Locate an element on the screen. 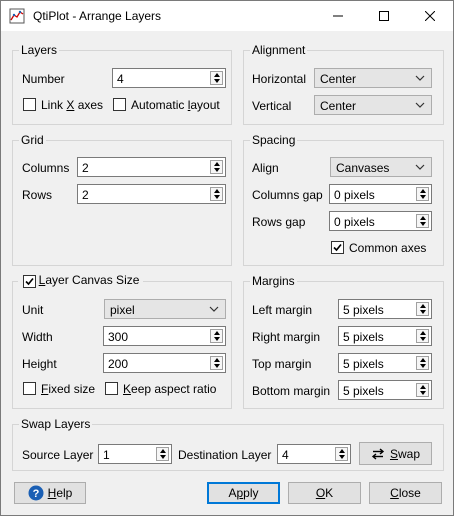 The height and width of the screenshot is (516, 454). apply-button-label: Apply is located at coordinates (243, 493).